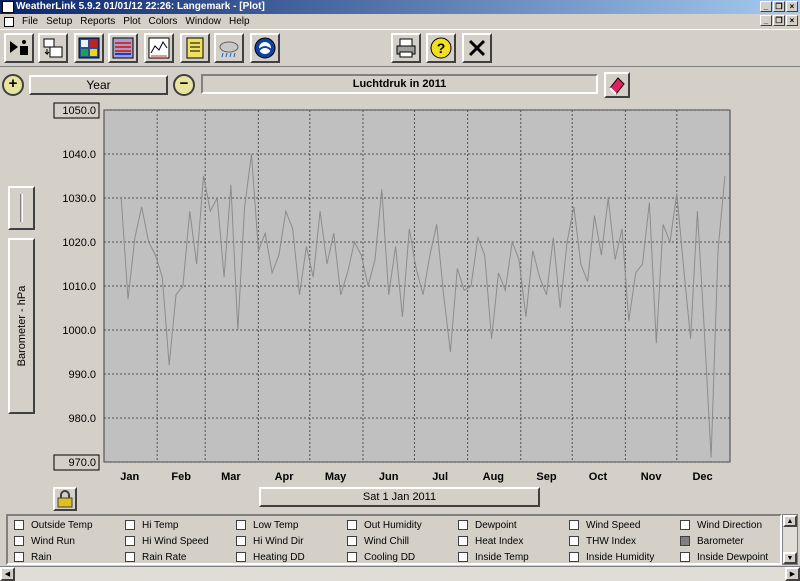  I want to click on series-toggle: Rain, so click(33, 556).